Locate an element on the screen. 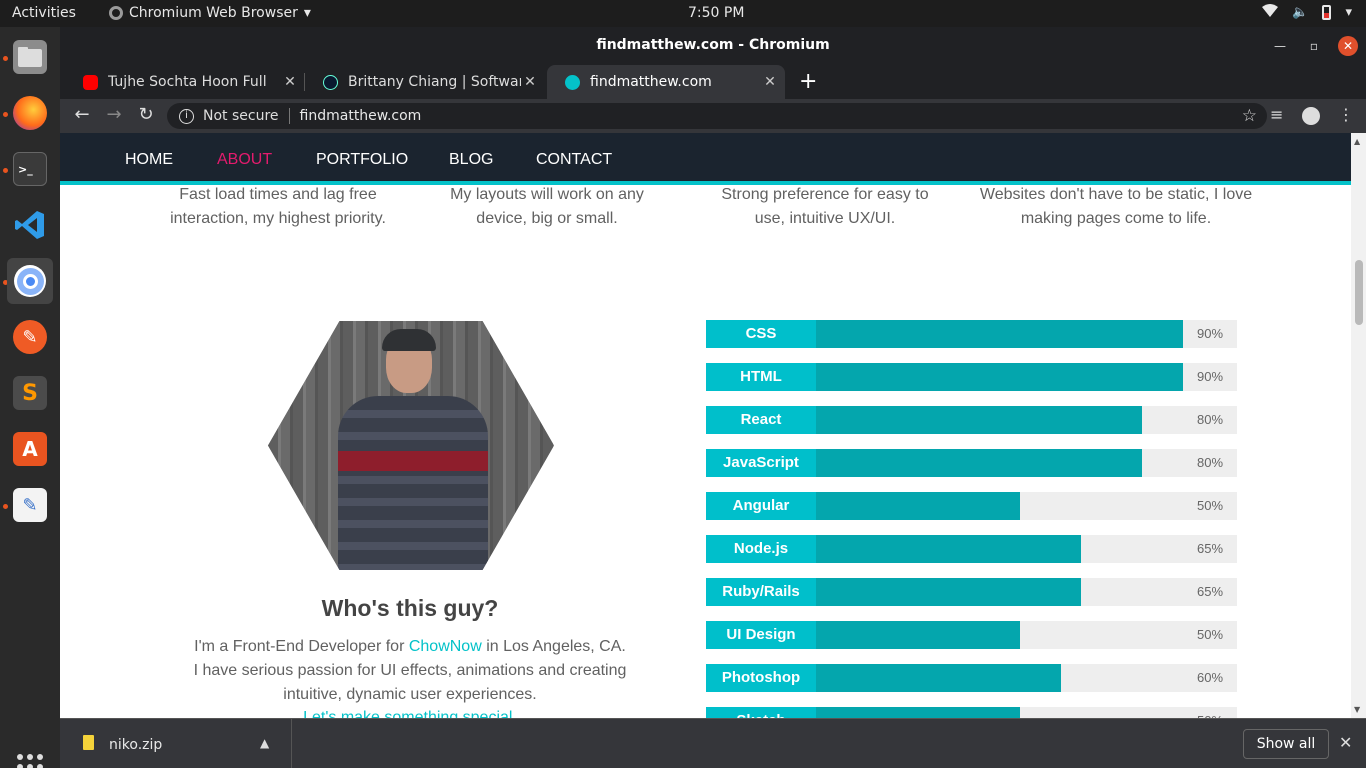 The image size is (1366, 768). vscode-icon is located at coordinates (30, 225).